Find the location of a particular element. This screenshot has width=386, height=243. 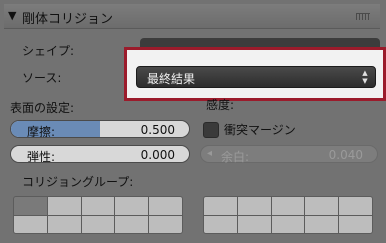

collision-group-grid-right is located at coordinates (288, 215).